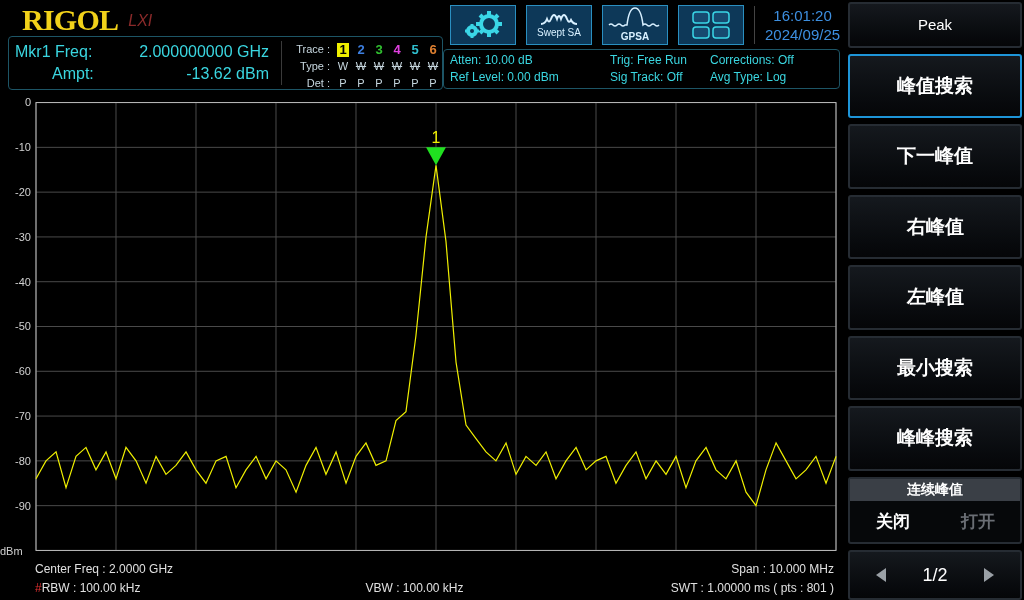 The image size is (1024, 600). I want to click on y-axis-unit: dBm, so click(11, 550).